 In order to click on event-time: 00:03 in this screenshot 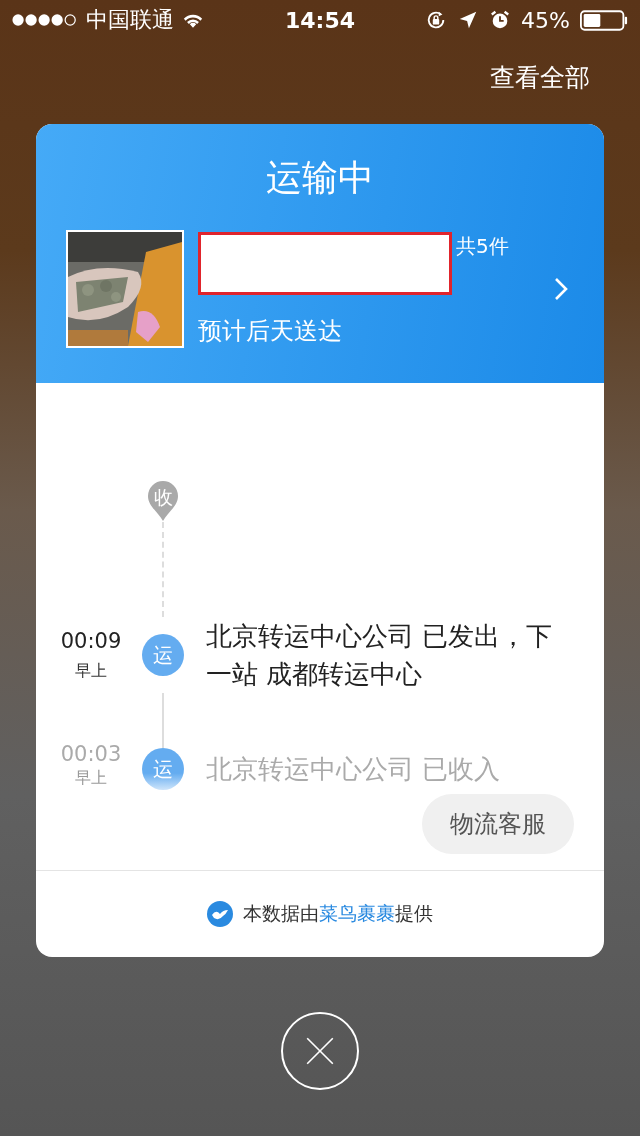, I will do `click(91, 754)`.